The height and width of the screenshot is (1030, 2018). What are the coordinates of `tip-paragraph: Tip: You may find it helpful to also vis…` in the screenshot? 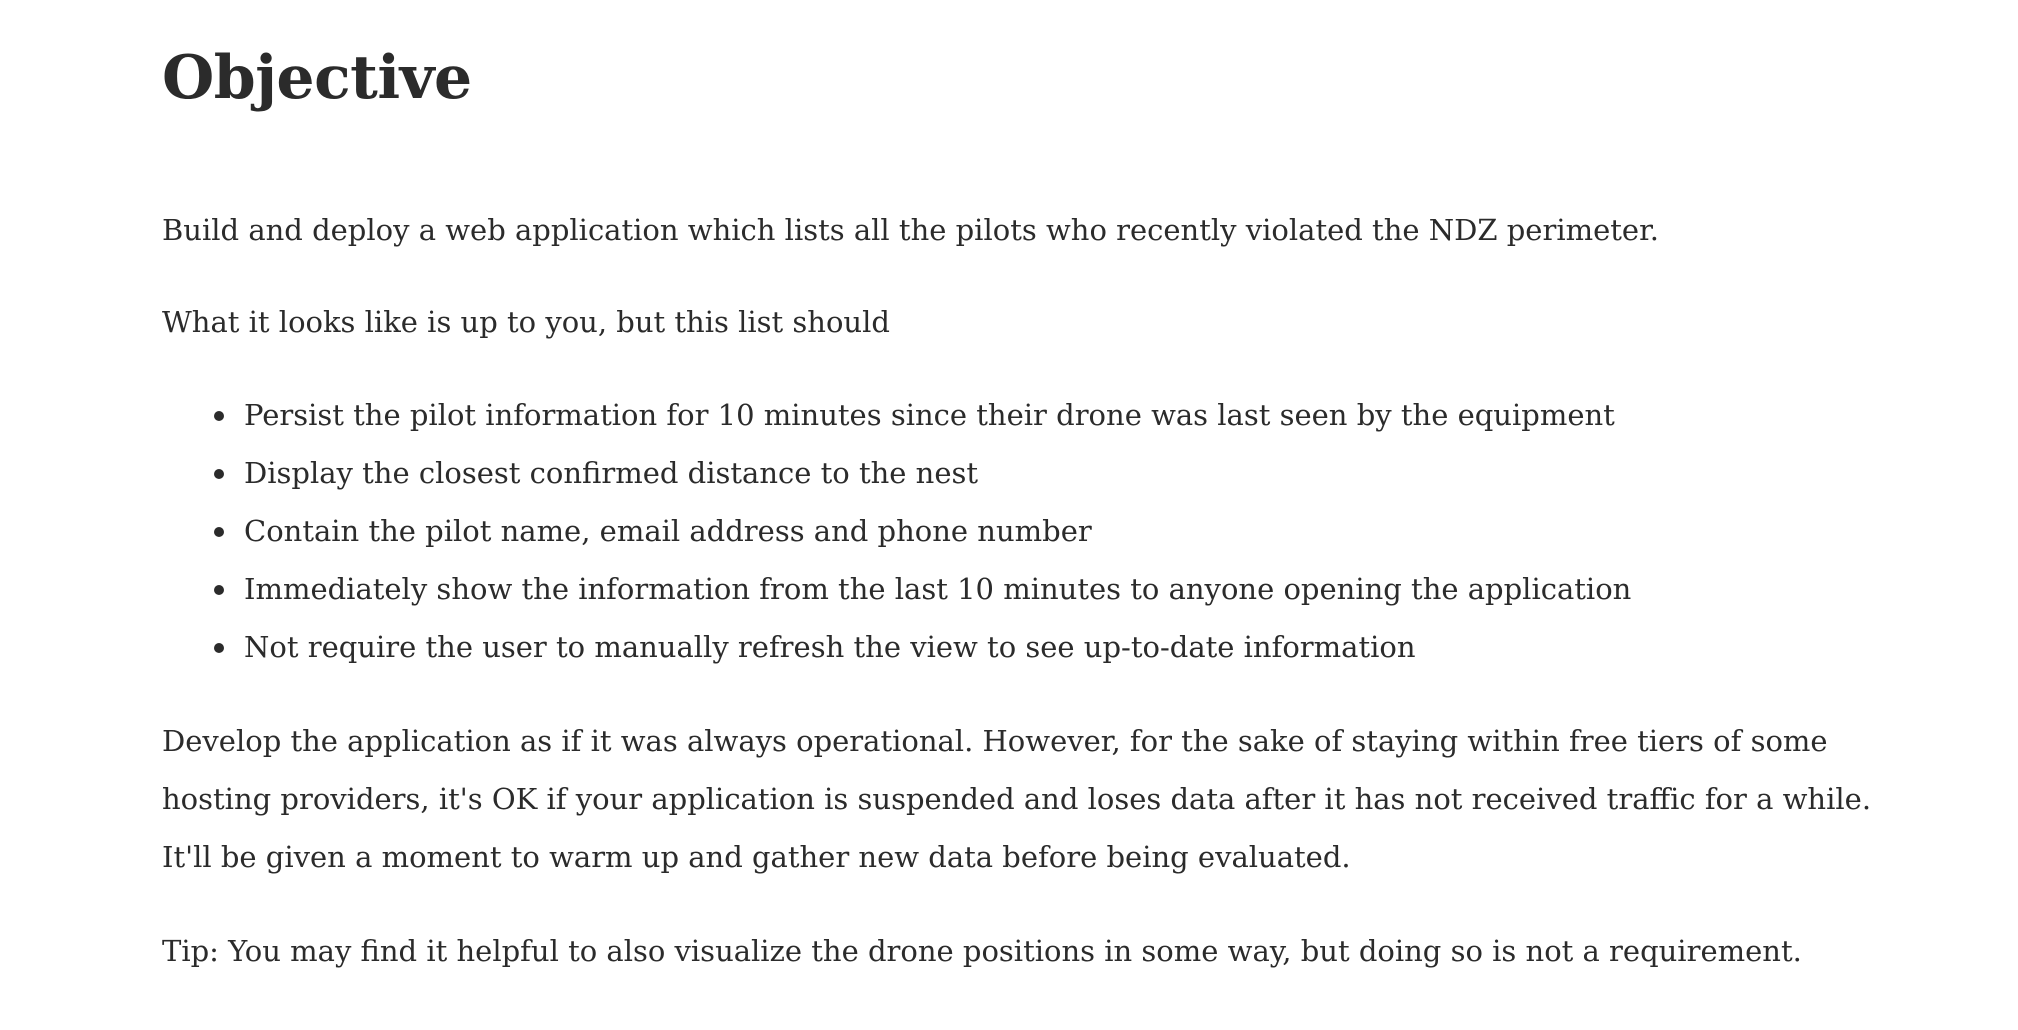 It's located at (982, 951).